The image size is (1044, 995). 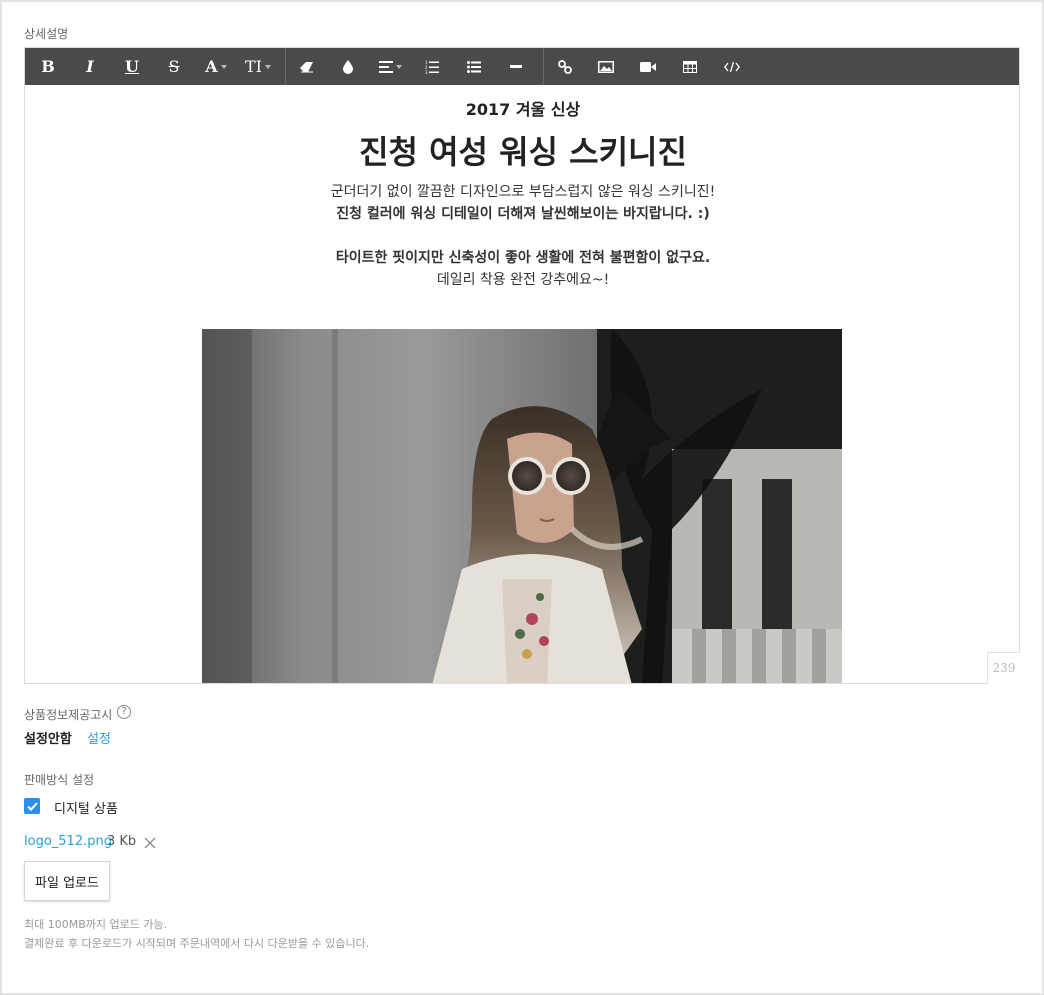 What do you see at coordinates (46, 34) in the screenshot?
I see `detail-section-label: 상세설명` at bounding box center [46, 34].